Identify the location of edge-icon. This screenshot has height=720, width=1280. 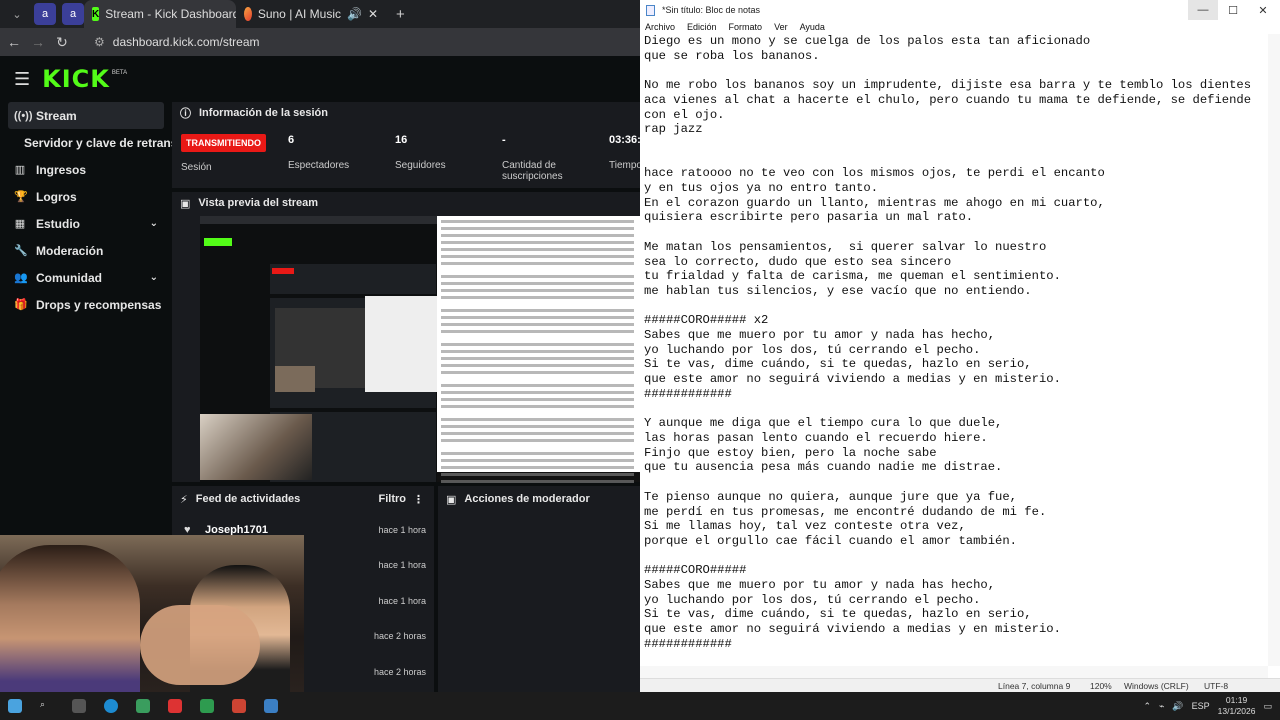
(111, 706).